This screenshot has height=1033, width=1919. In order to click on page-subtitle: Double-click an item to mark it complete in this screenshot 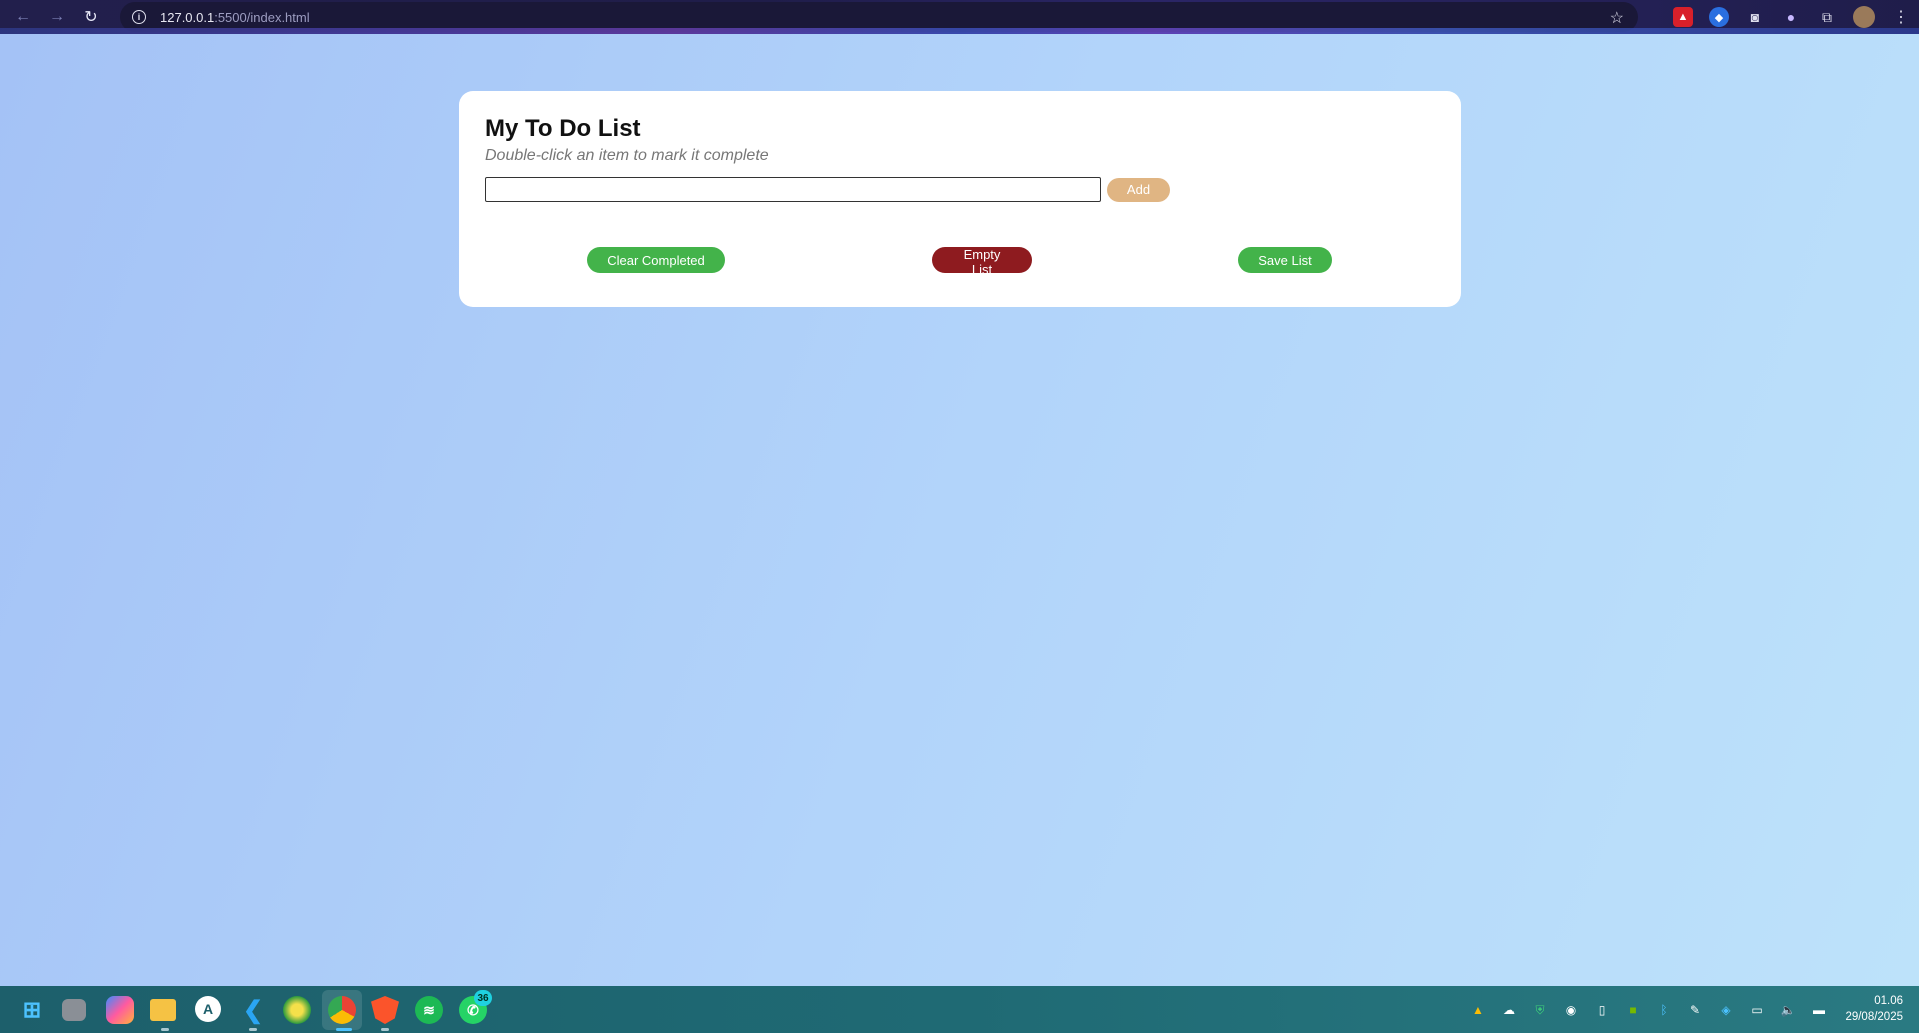, I will do `click(627, 155)`.